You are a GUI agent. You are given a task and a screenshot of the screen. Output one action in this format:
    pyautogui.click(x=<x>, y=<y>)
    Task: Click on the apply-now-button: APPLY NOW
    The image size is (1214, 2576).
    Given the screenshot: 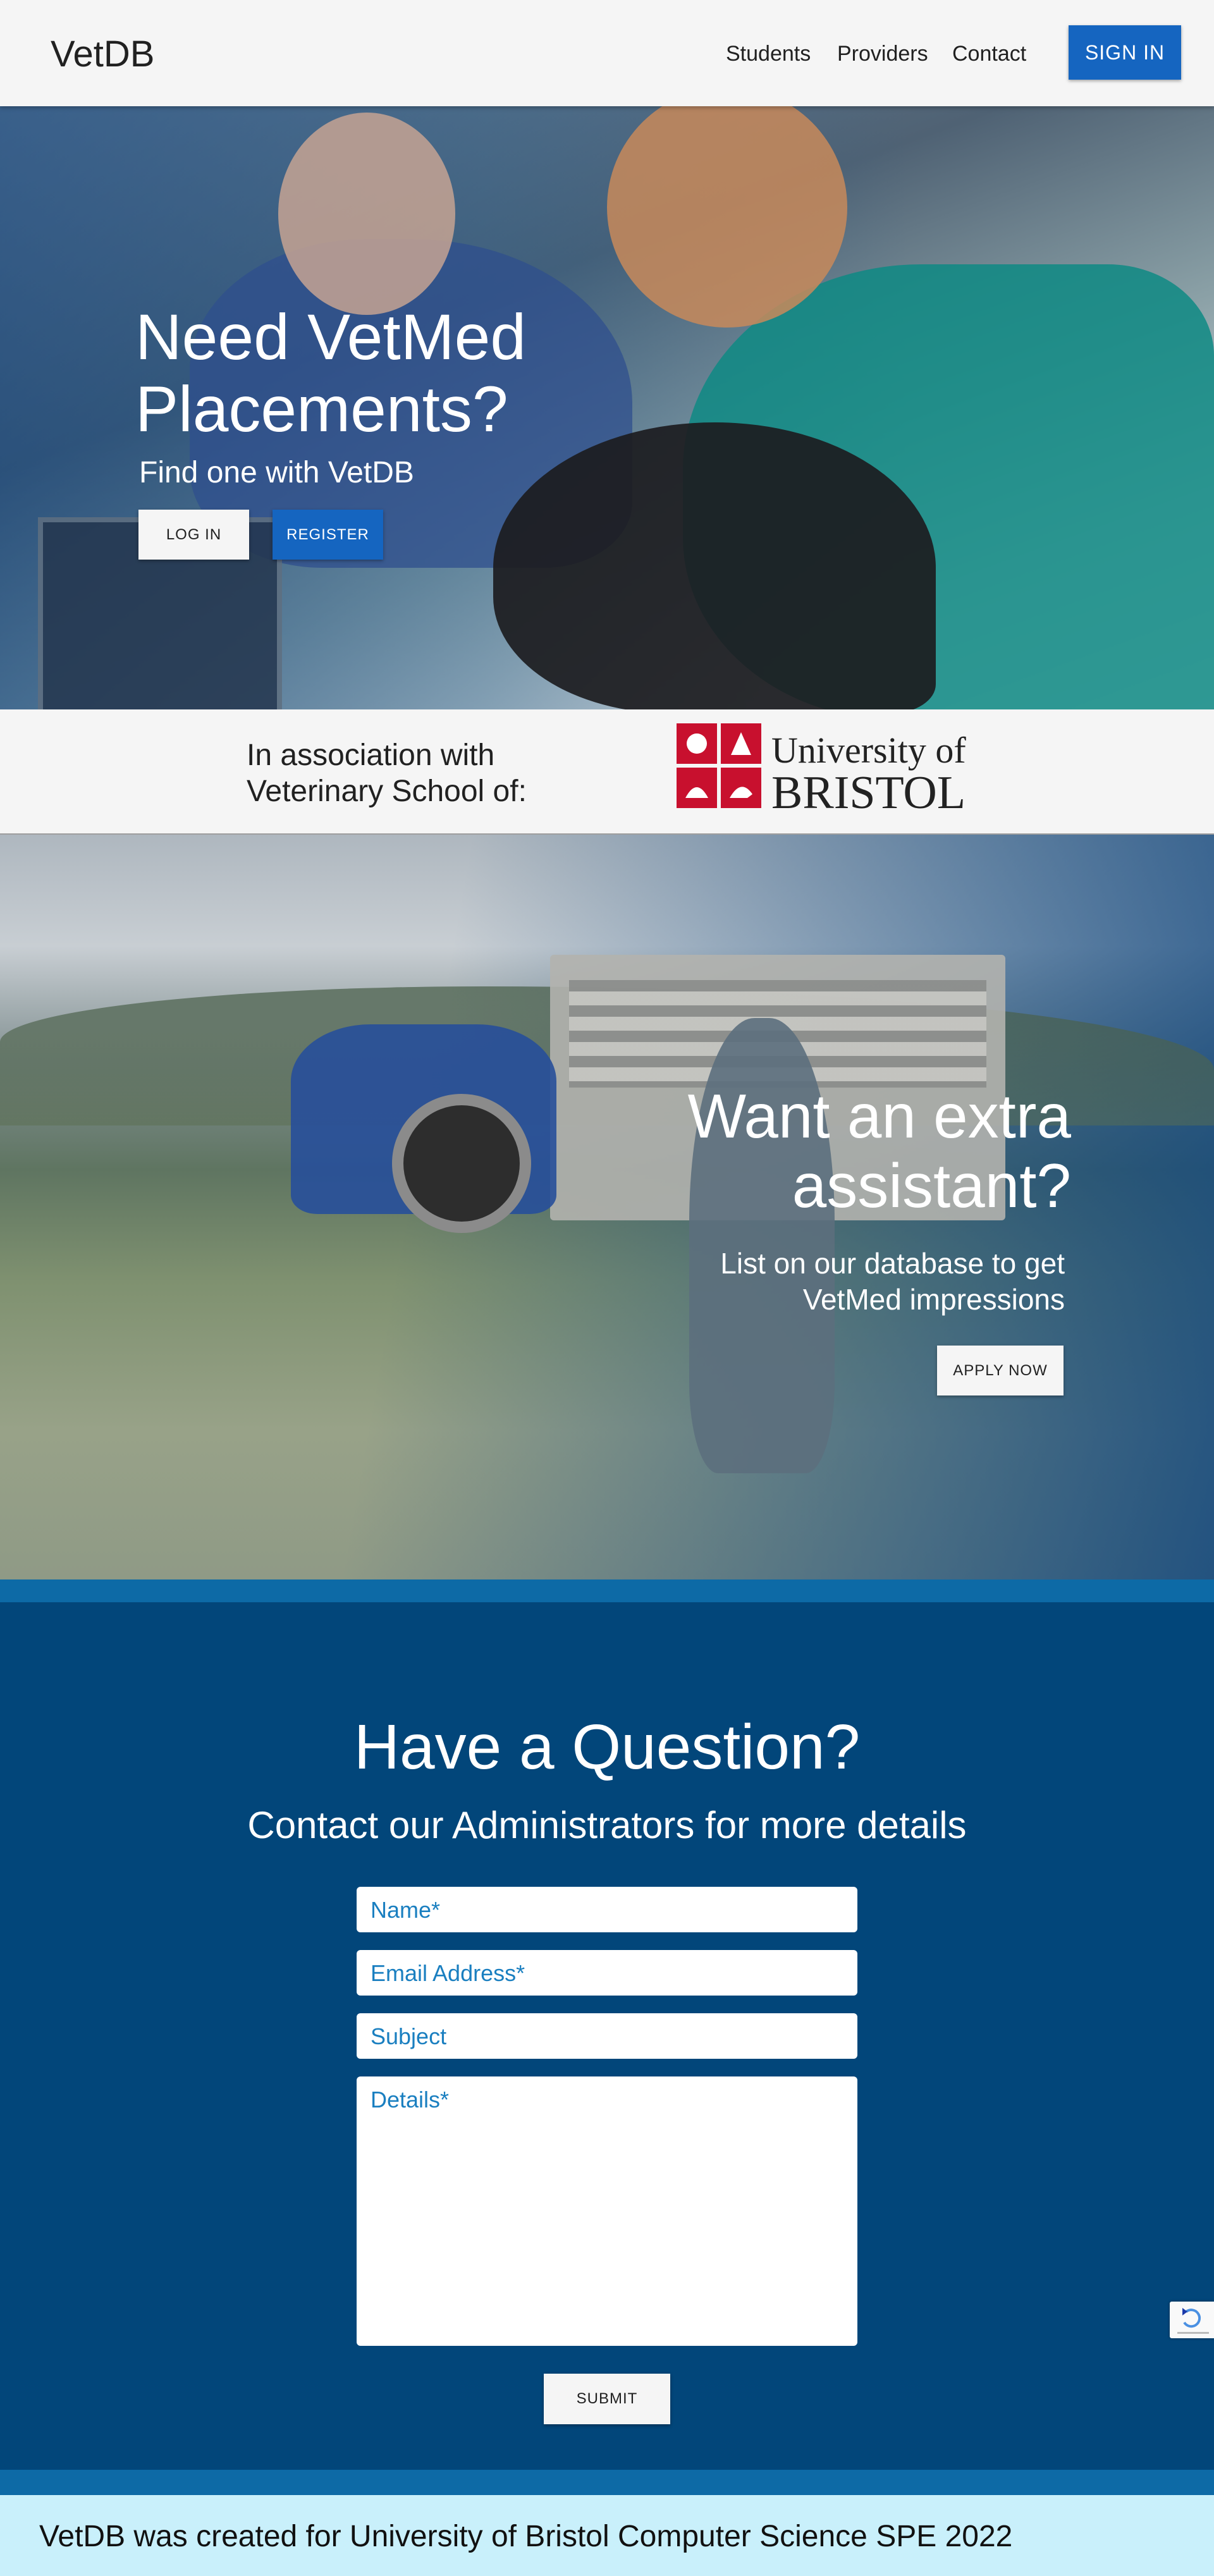 What is the action you would take?
    pyautogui.click(x=1001, y=1370)
    